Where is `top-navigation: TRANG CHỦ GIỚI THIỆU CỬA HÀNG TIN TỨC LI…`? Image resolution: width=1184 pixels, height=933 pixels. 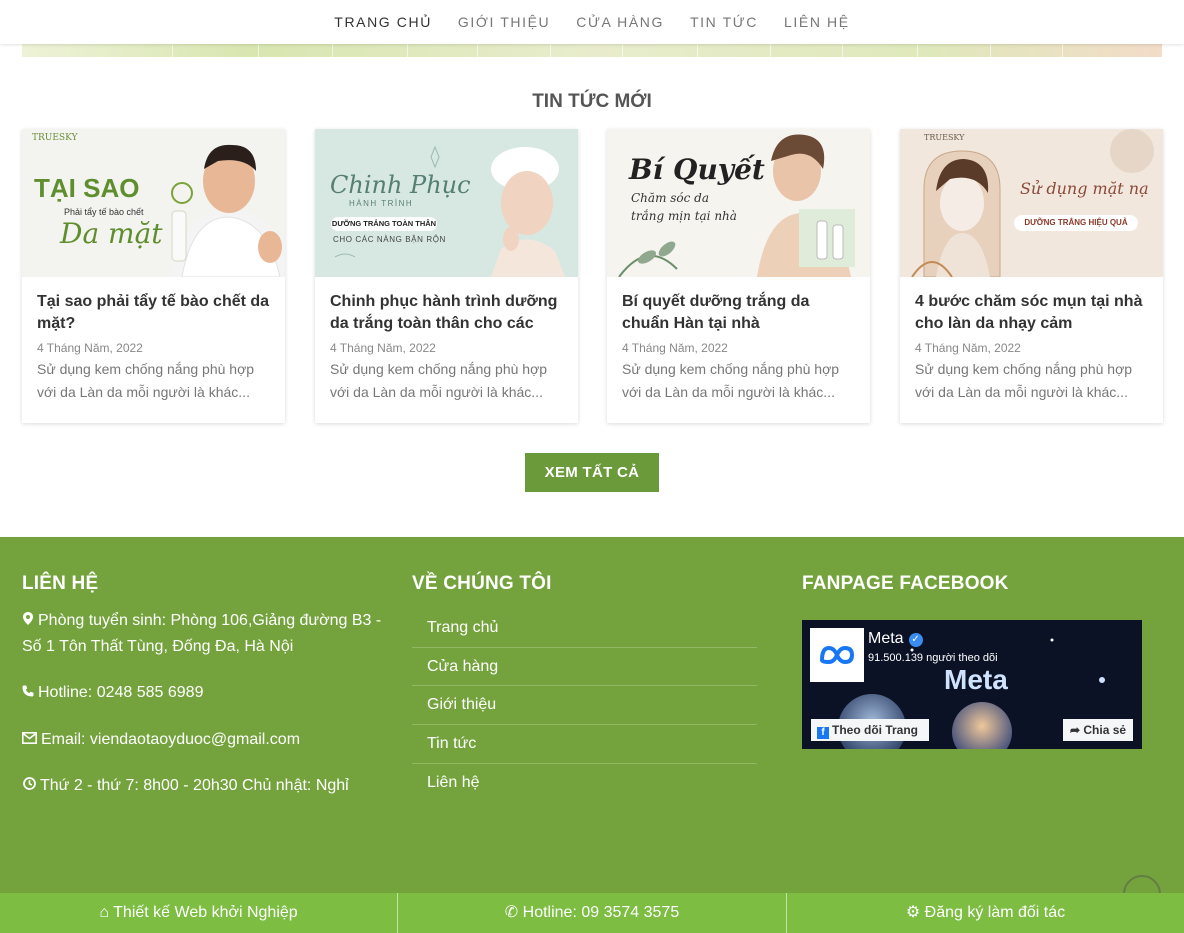 top-navigation: TRANG CHỦ GIỚI THIỆU CỬA HÀNG TIN TỨC LI… is located at coordinates (592, 22).